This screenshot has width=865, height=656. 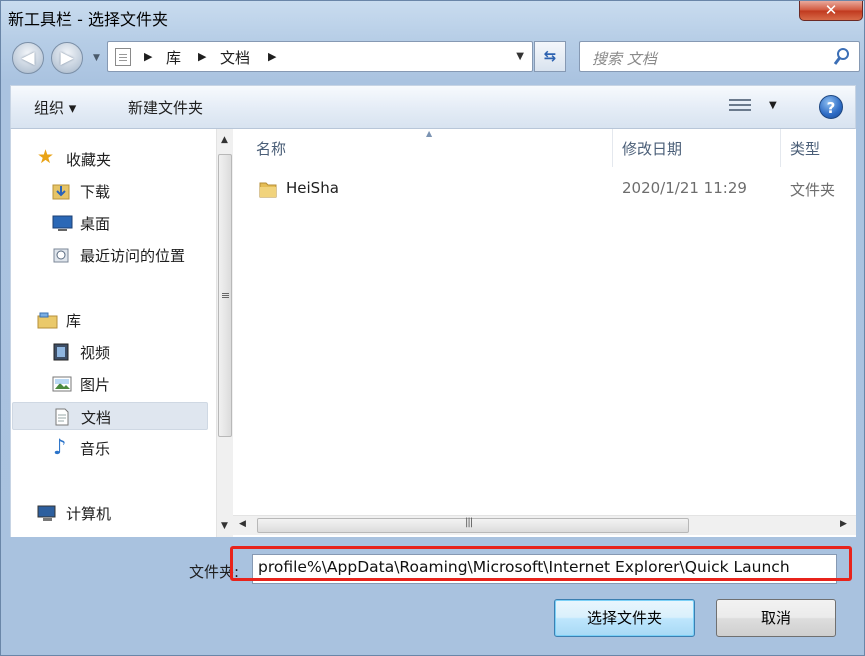 I want to click on nav-favorites-label: 收藏夹, so click(x=89, y=160).